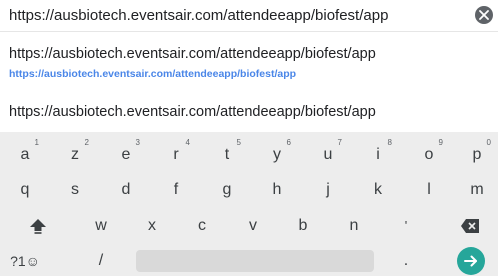 Image resolution: width=498 pixels, height=276 pixels. I want to click on url-bar, so click(249, 15).